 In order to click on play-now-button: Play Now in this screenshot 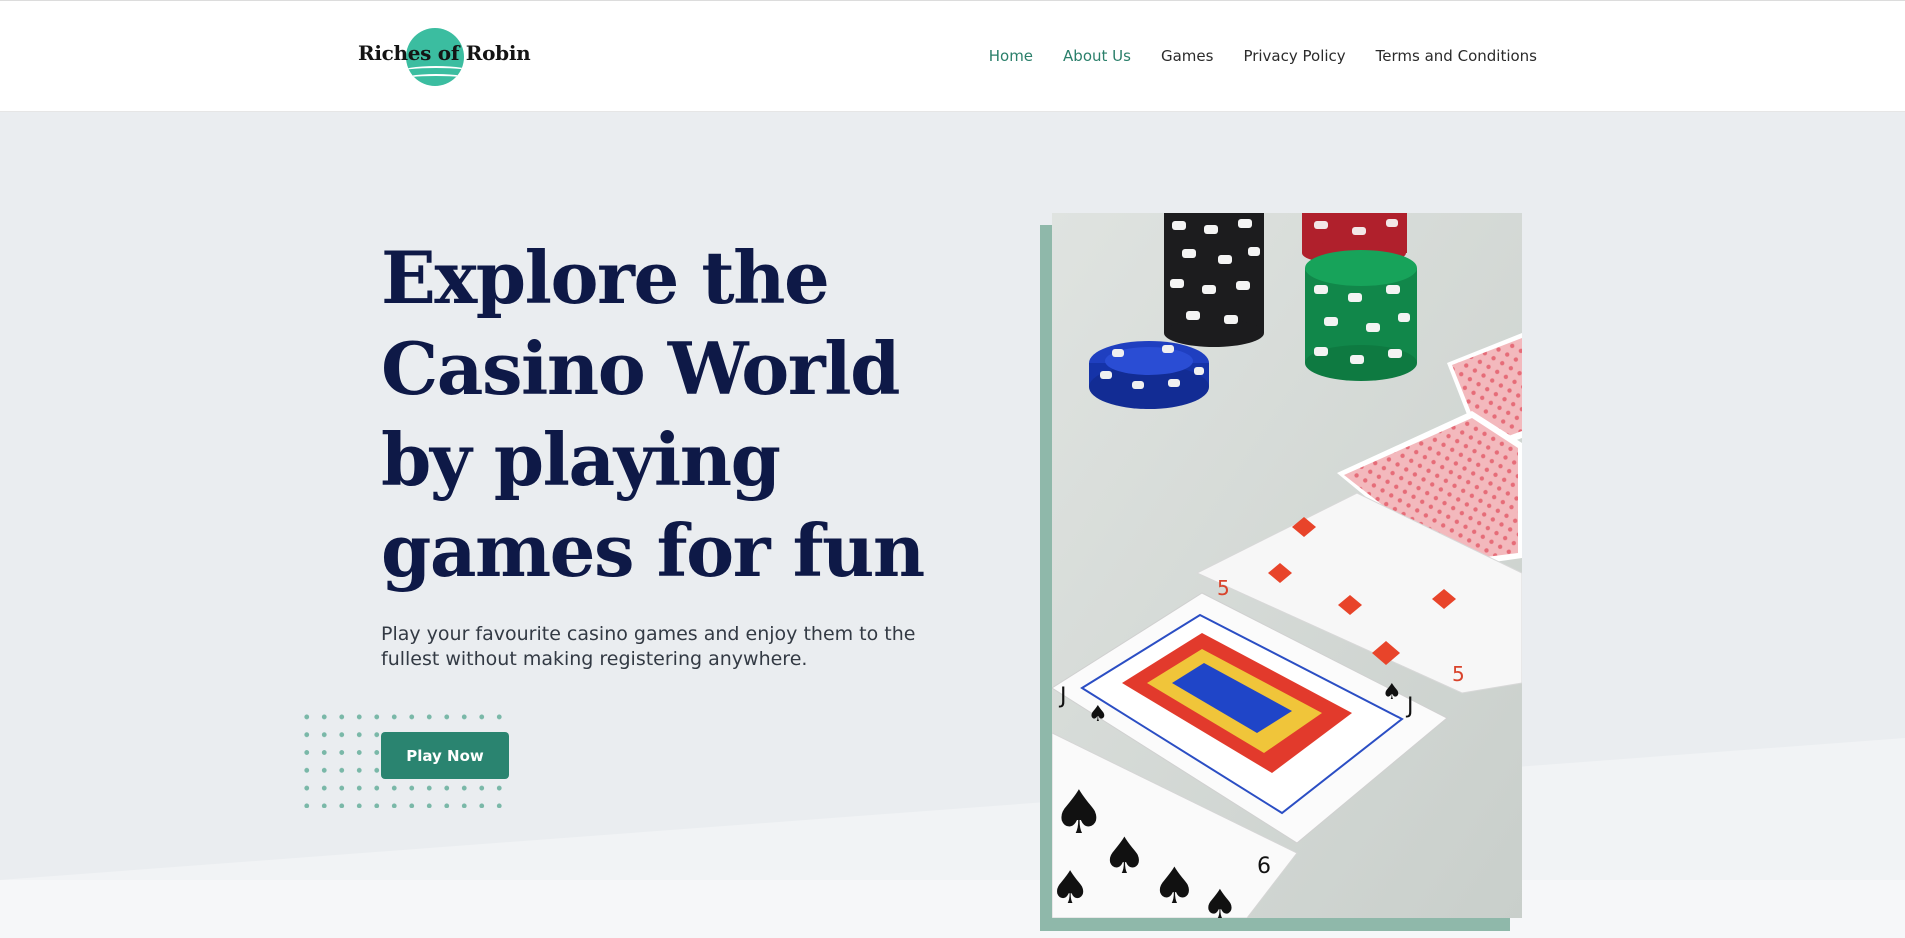, I will do `click(445, 755)`.